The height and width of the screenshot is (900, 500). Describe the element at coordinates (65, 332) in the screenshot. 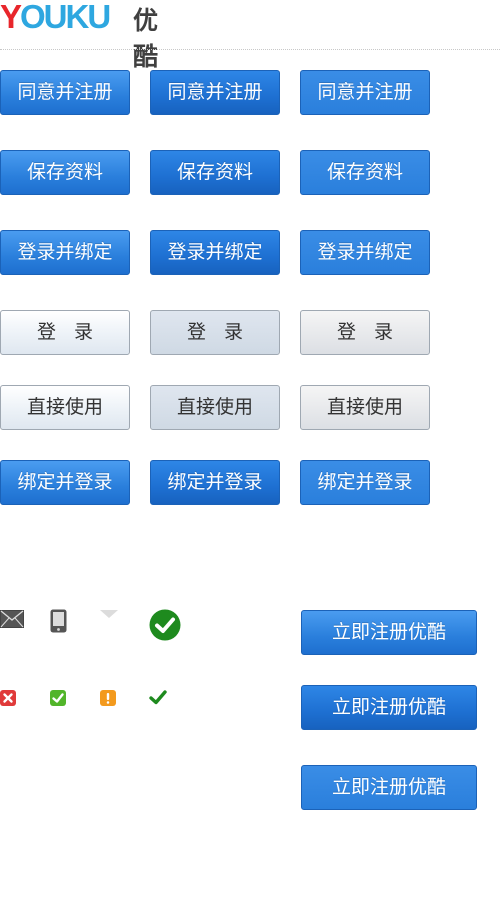

I see `login-button: 登录` at that location.